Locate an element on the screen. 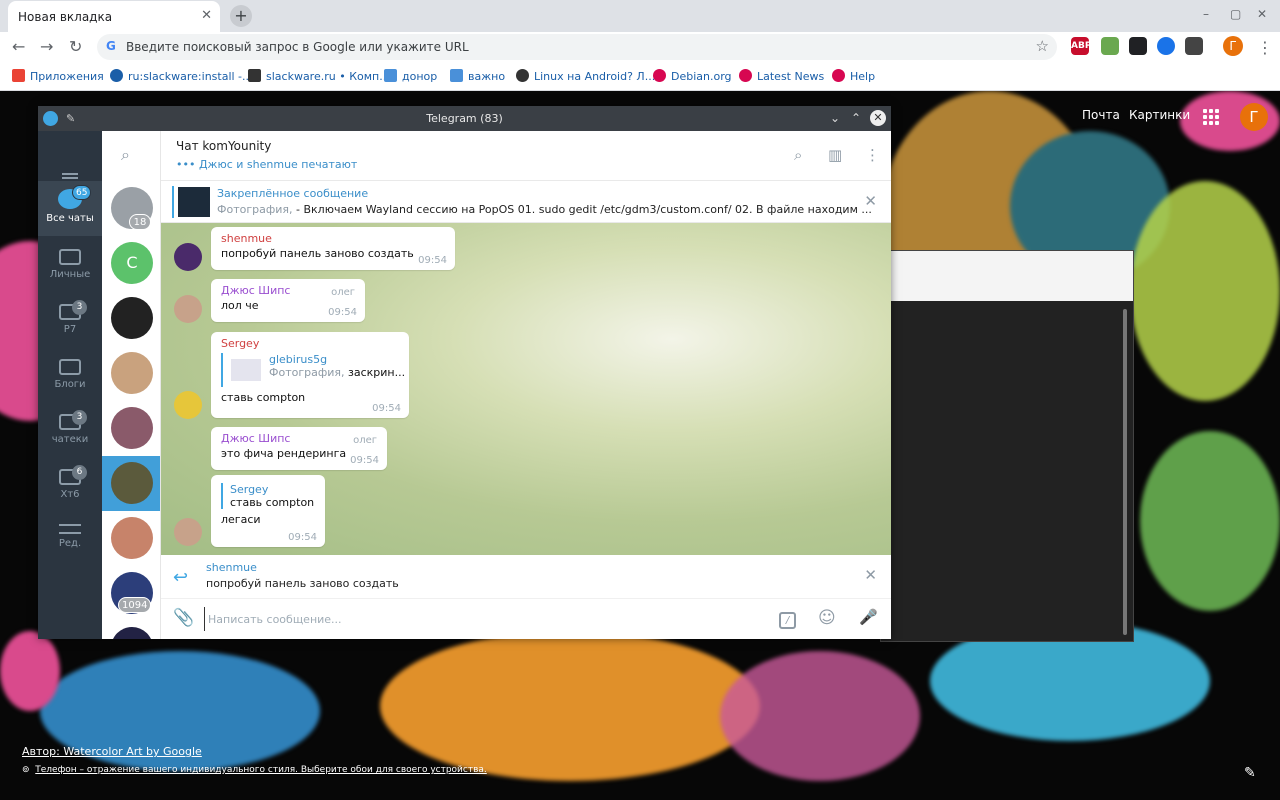 The width and height of the screenshot is (1280, 800). scrollbar is located at coordinates (1125, 472).